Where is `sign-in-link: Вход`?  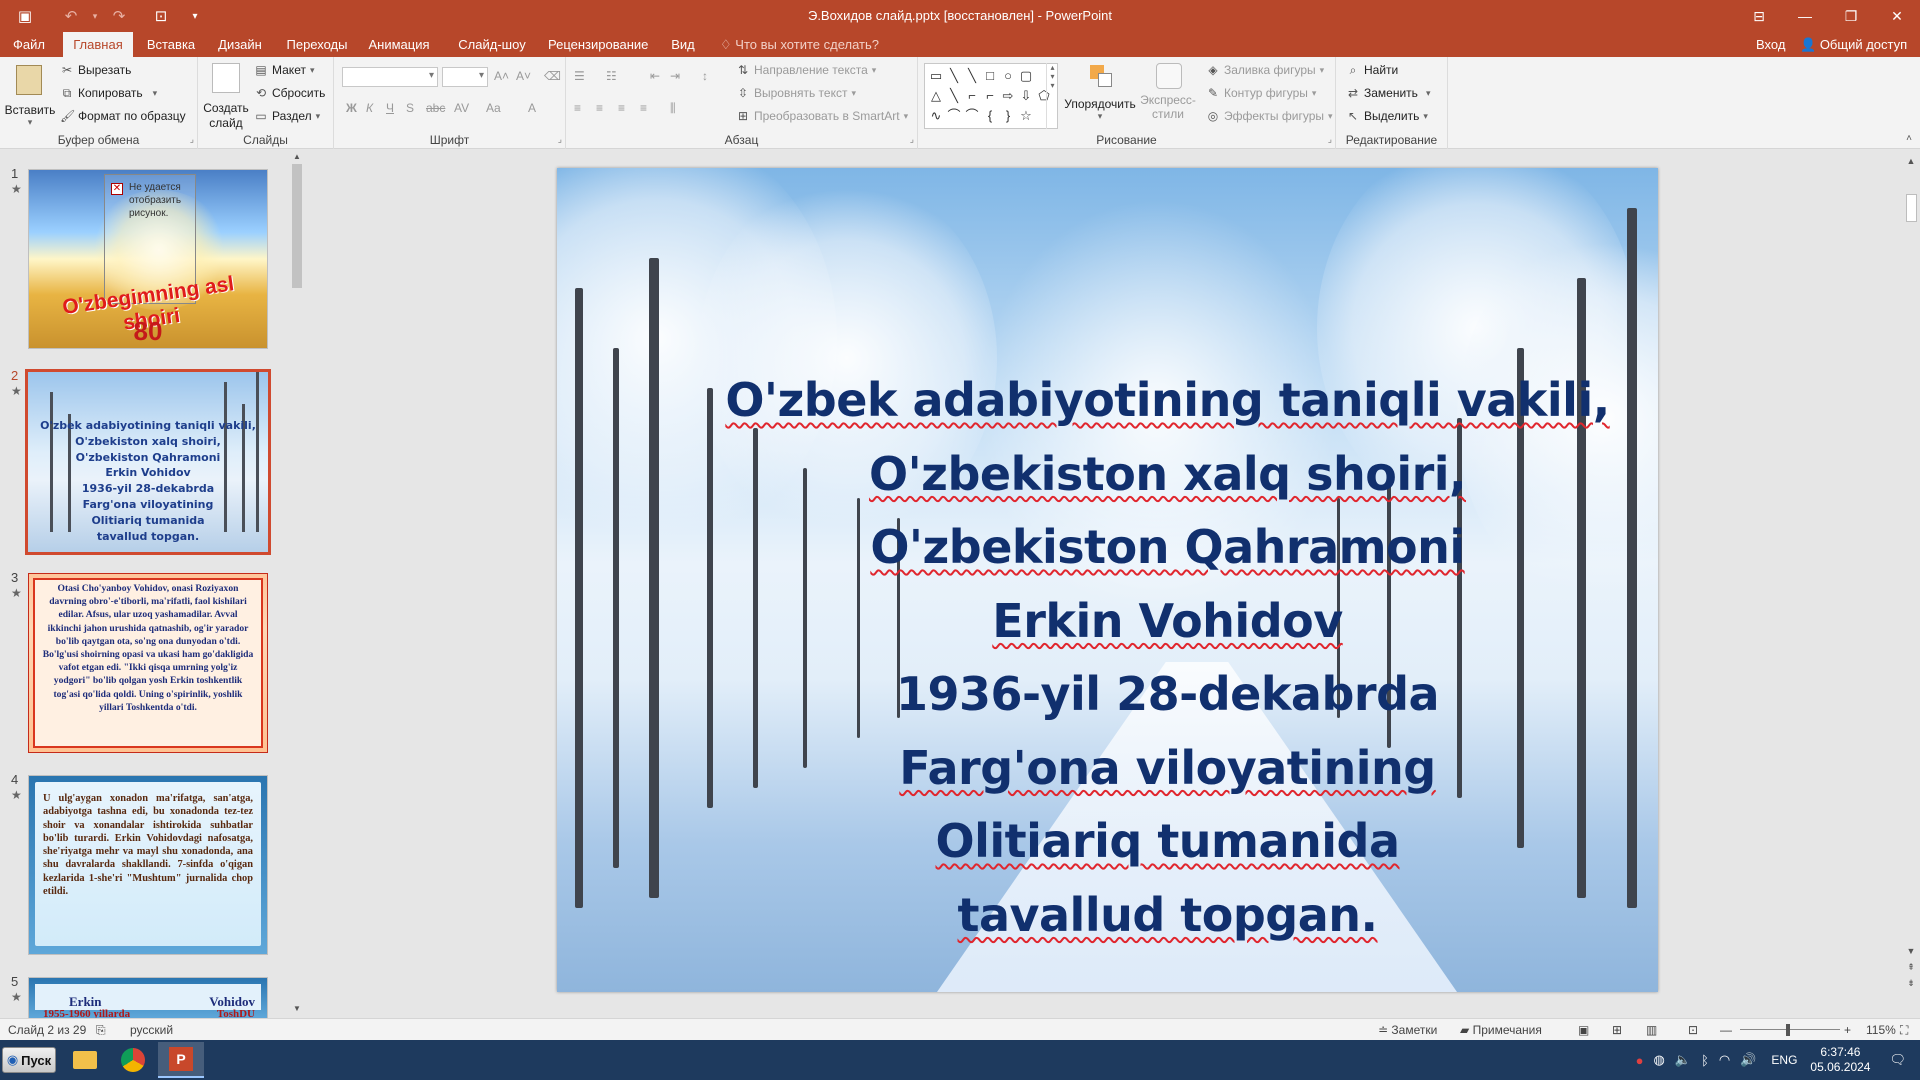
sign-in-link: Вход is located at coordinates (1770, 44).